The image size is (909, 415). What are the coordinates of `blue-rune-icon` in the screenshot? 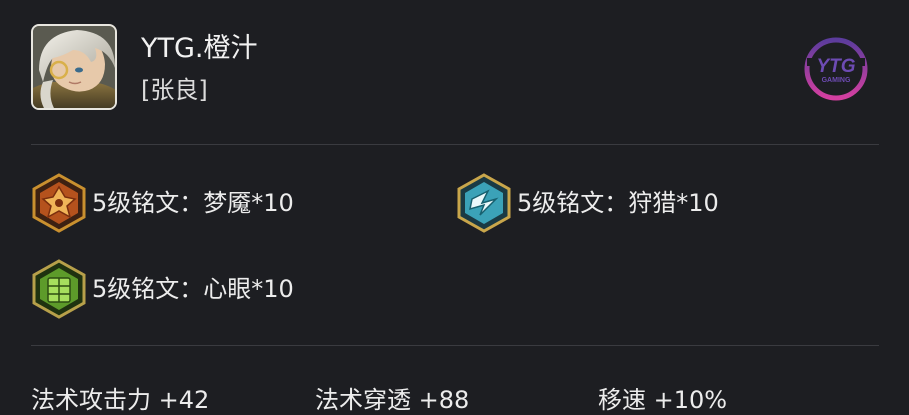 It's located at (484, 203).